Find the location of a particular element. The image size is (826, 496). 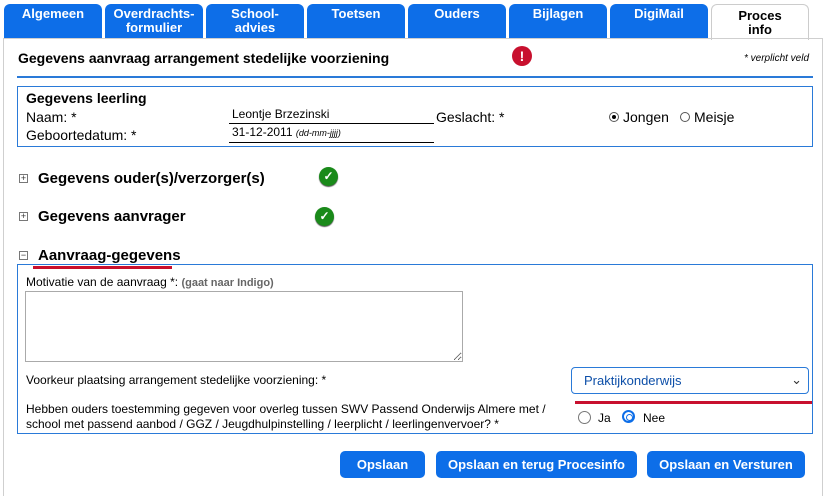

save-back-button: Opslaan en terug Procesinfo is located at coordinates (536, 464).